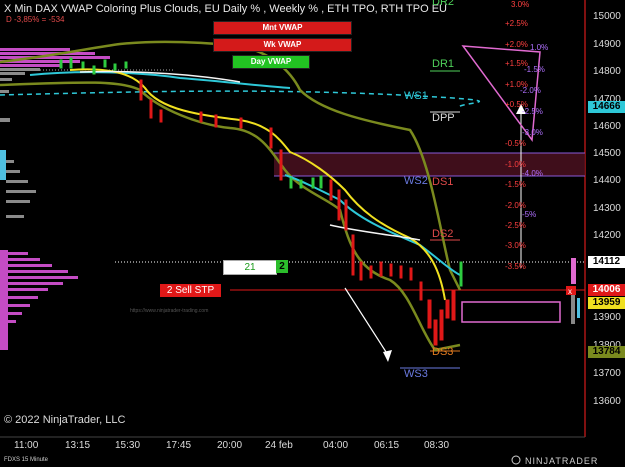 The image size is (625, 467). I want to click on ds1-label: DS1, so click(443, 182).